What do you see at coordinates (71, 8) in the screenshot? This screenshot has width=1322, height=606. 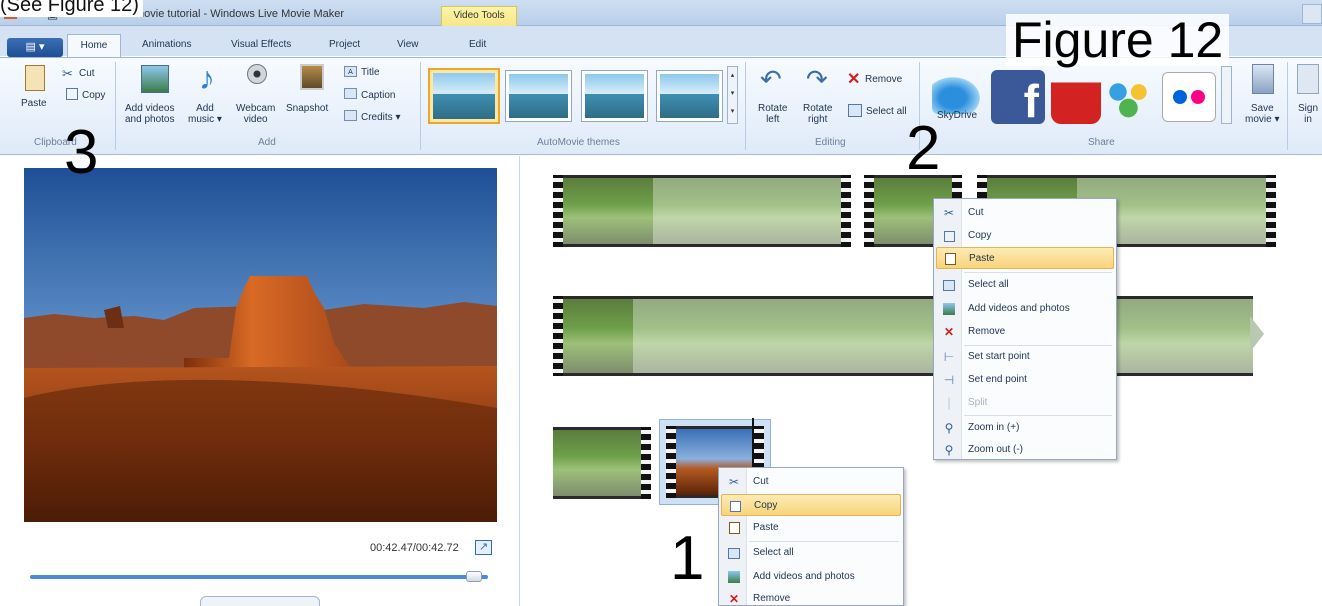 I see `caption-text: (See Figure 12)` at bounding box center [71, 8].